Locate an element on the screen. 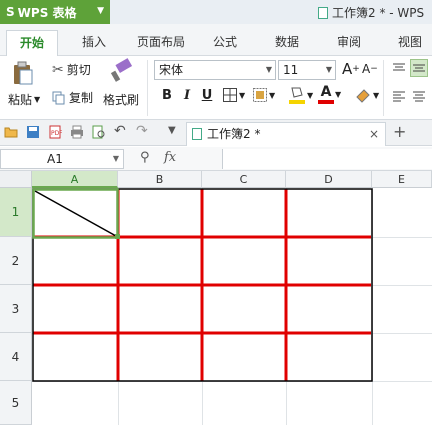 The image size is (432, 425). align-middle-button is located at coordinates (419, 68).